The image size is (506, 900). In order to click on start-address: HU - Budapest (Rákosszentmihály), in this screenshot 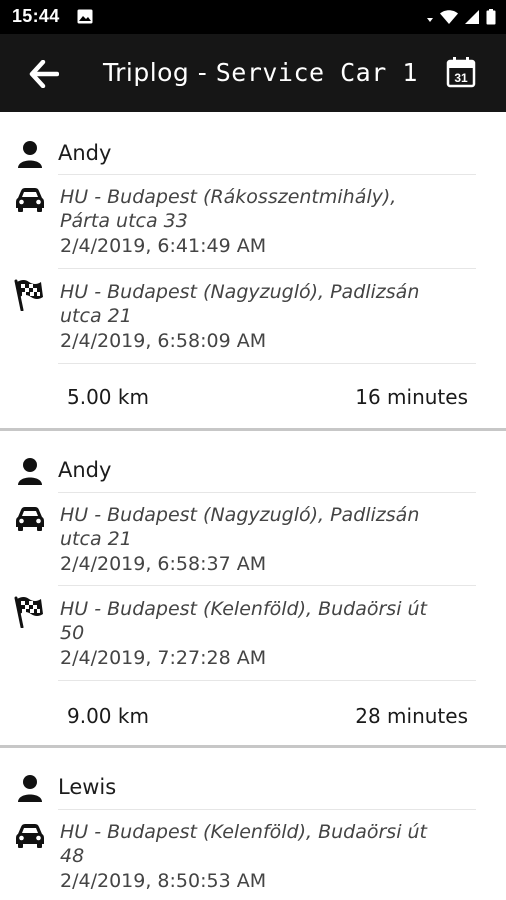, I will do `click(228, 197)`.